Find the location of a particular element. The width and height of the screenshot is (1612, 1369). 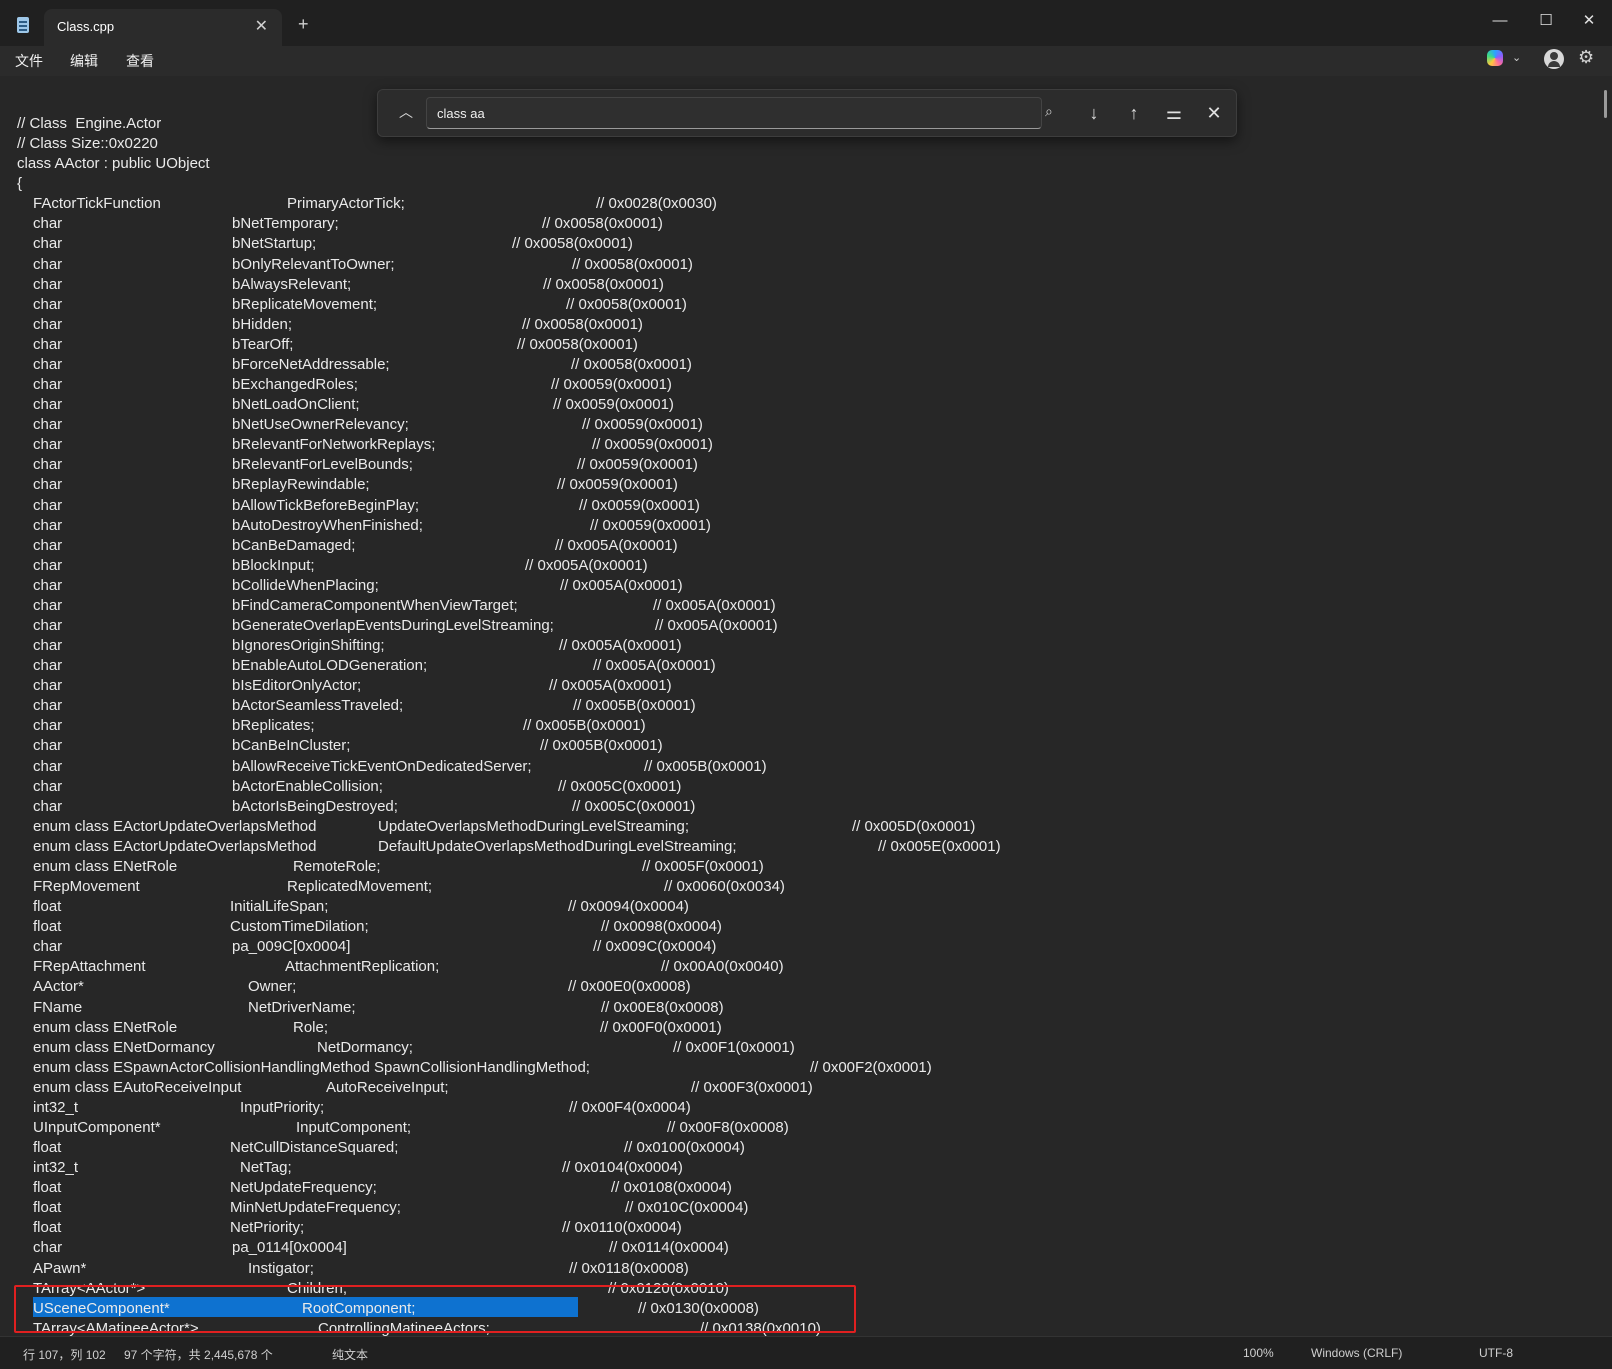

chevron-down-icon: ⌄ is located at coordinates (1516, 57).